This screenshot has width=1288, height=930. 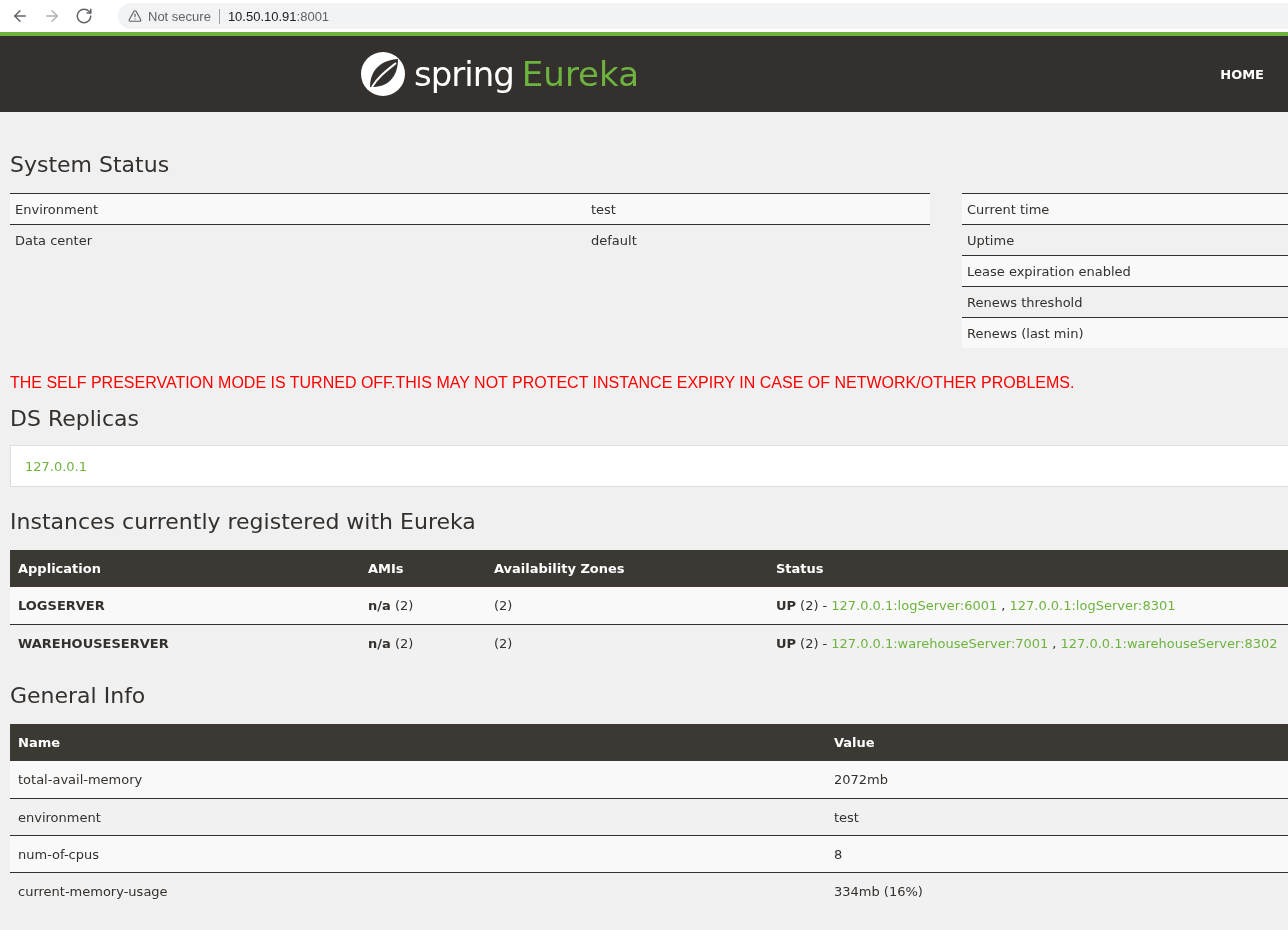 What do you see at coordinates (58, 854) in the screenshot?
I see `table-cell-text: num-of-cpus` at bounding box center [58, 854].